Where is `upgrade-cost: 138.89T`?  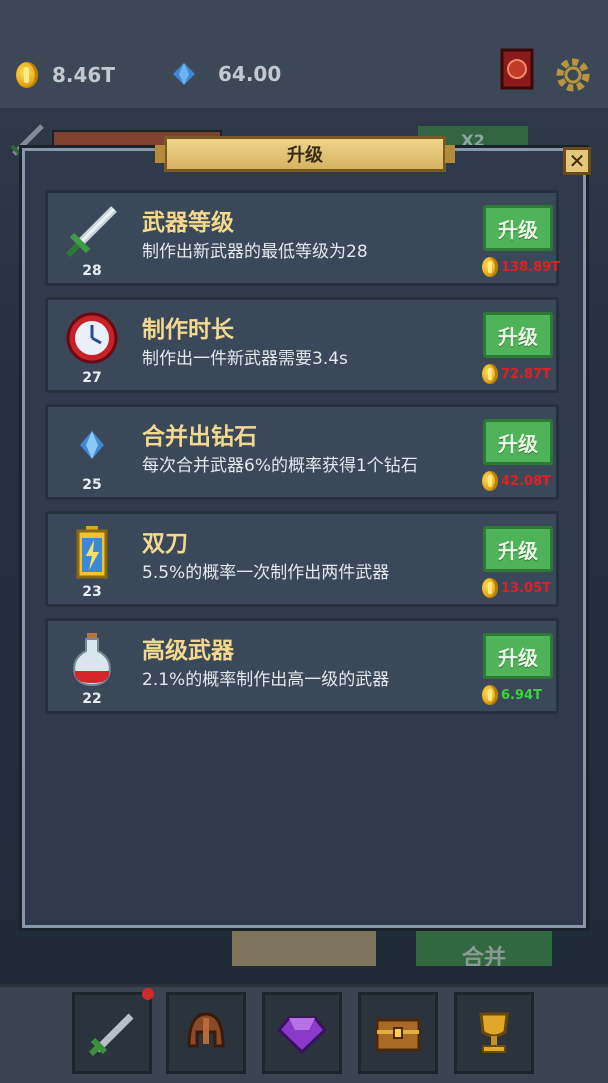
upgrade-cost: 138.89T is located at coordinates (521, 267).